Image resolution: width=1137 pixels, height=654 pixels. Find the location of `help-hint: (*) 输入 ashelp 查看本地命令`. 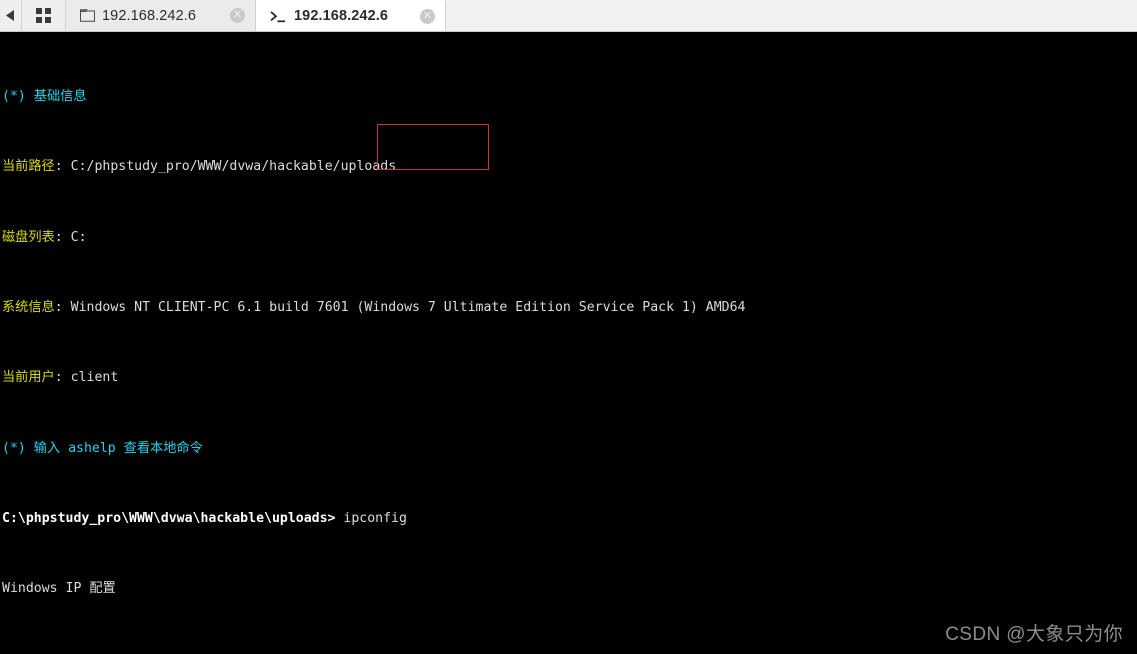

help-hint: (*) 输入 ashelp 查看本地命令 is located at coordinates (102, 448).